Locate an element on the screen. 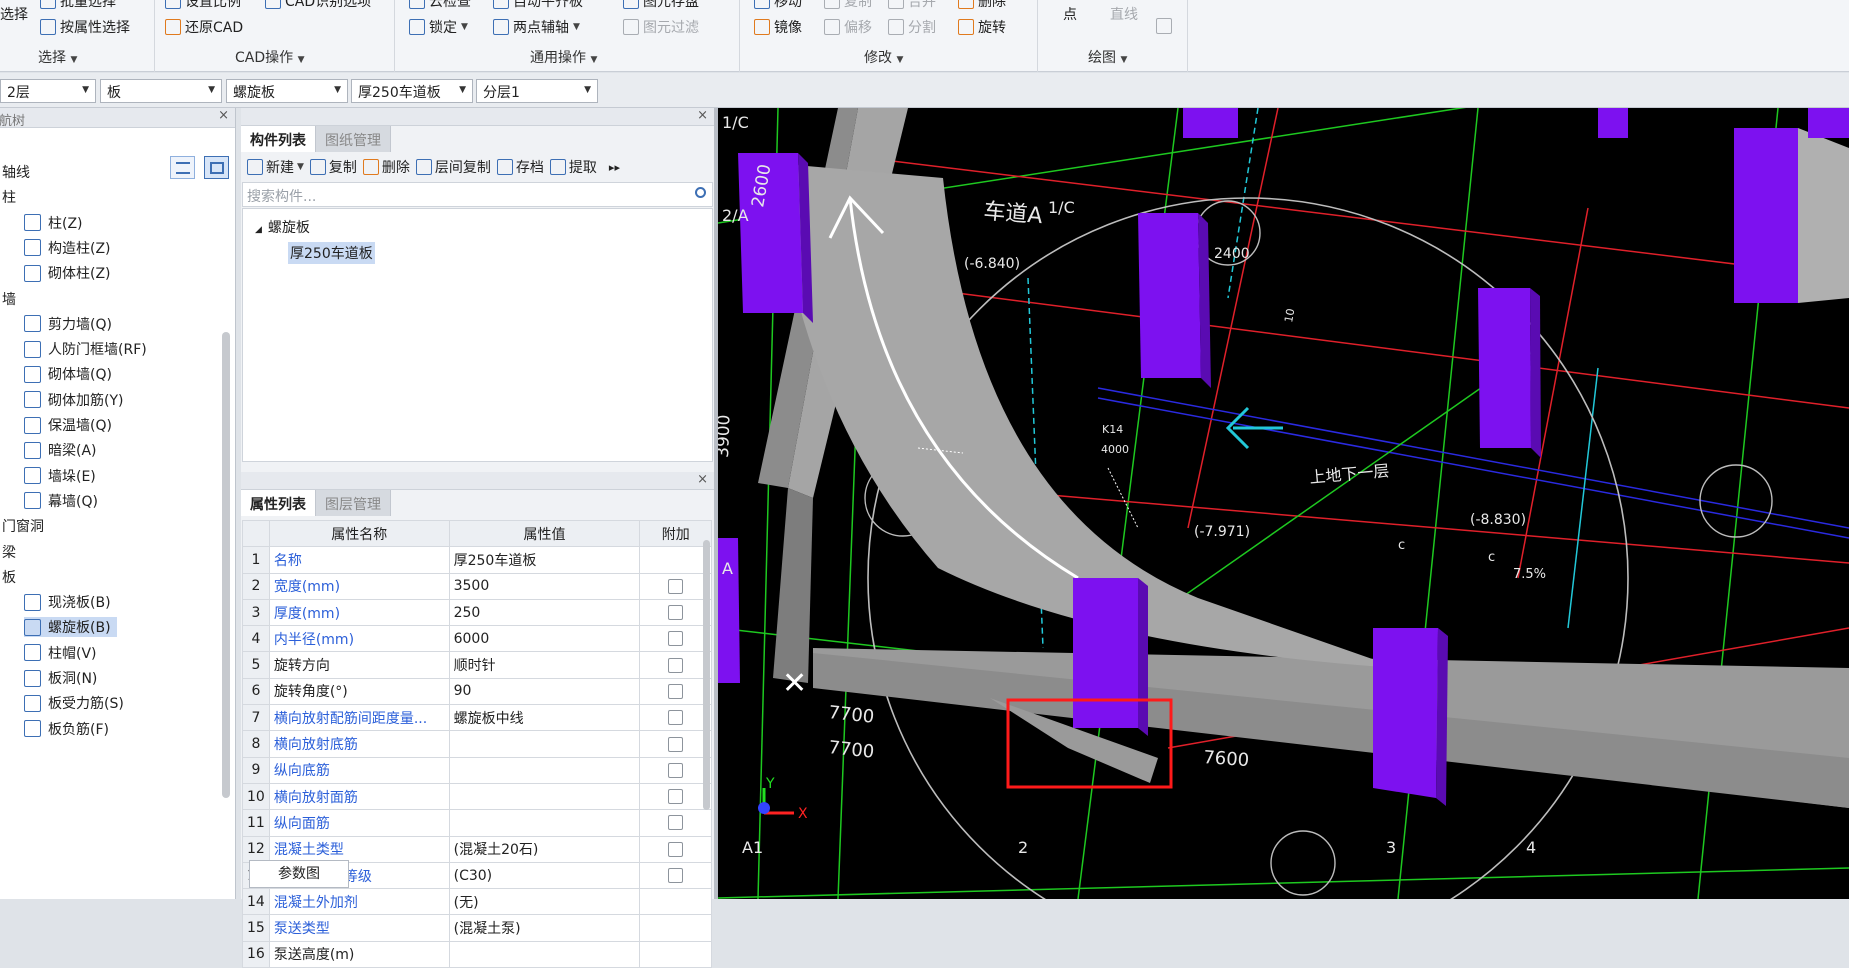 The height and width of the screenshot is (968, 1849). property-row: 16 泵送高度(m) is located at coordinates (477, 954).